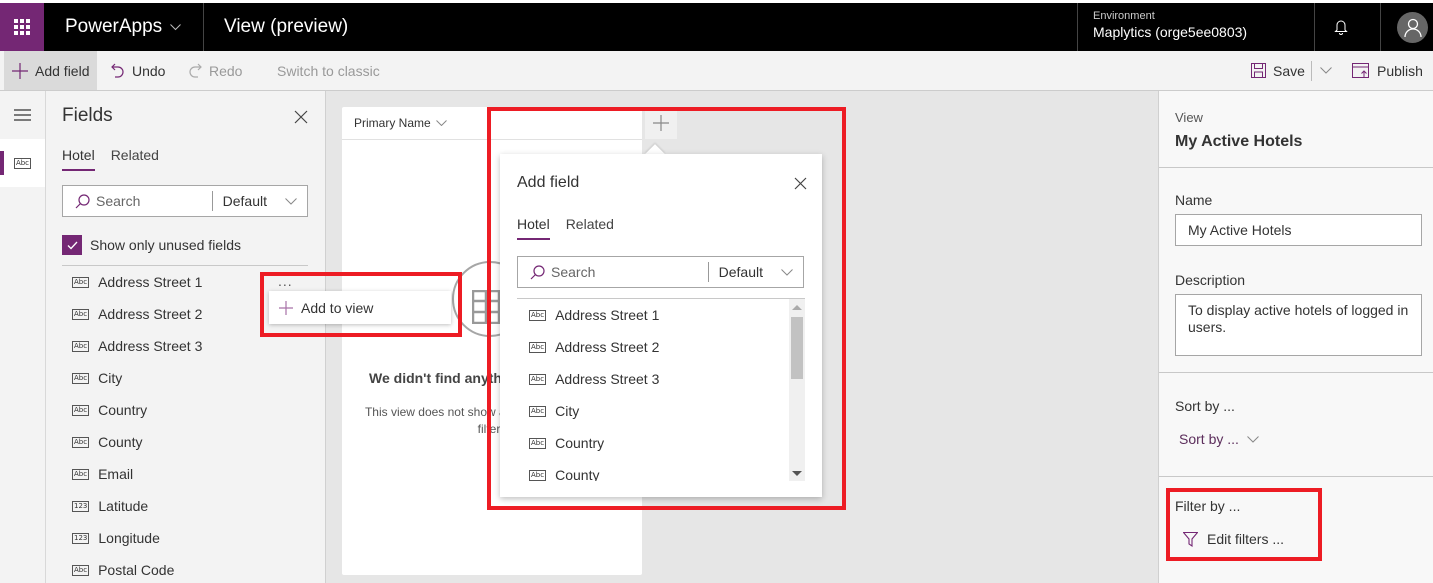  I want to click on save-label: Save, so click(1289, 70).